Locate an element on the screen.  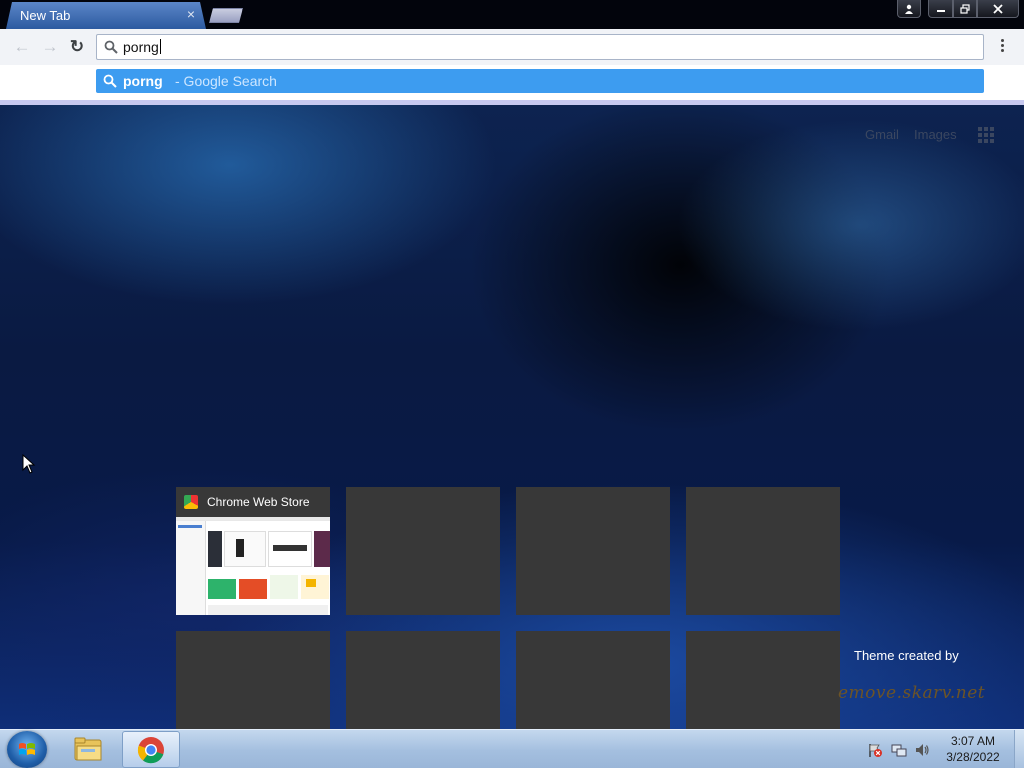
profile-button is located at coordinates (909, 9).